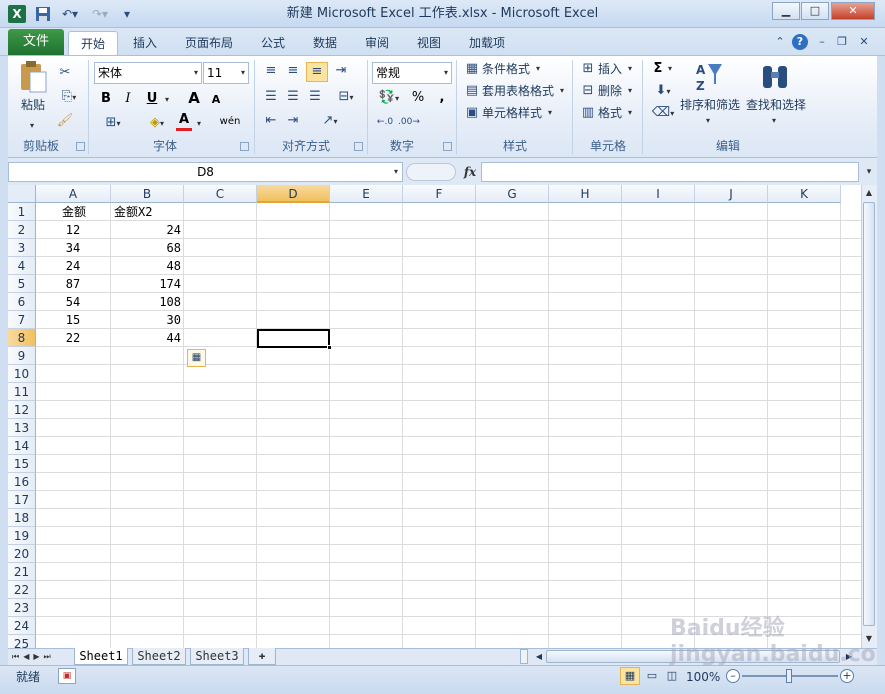  I want to click on row-header-6: 6, so click(22, 302).